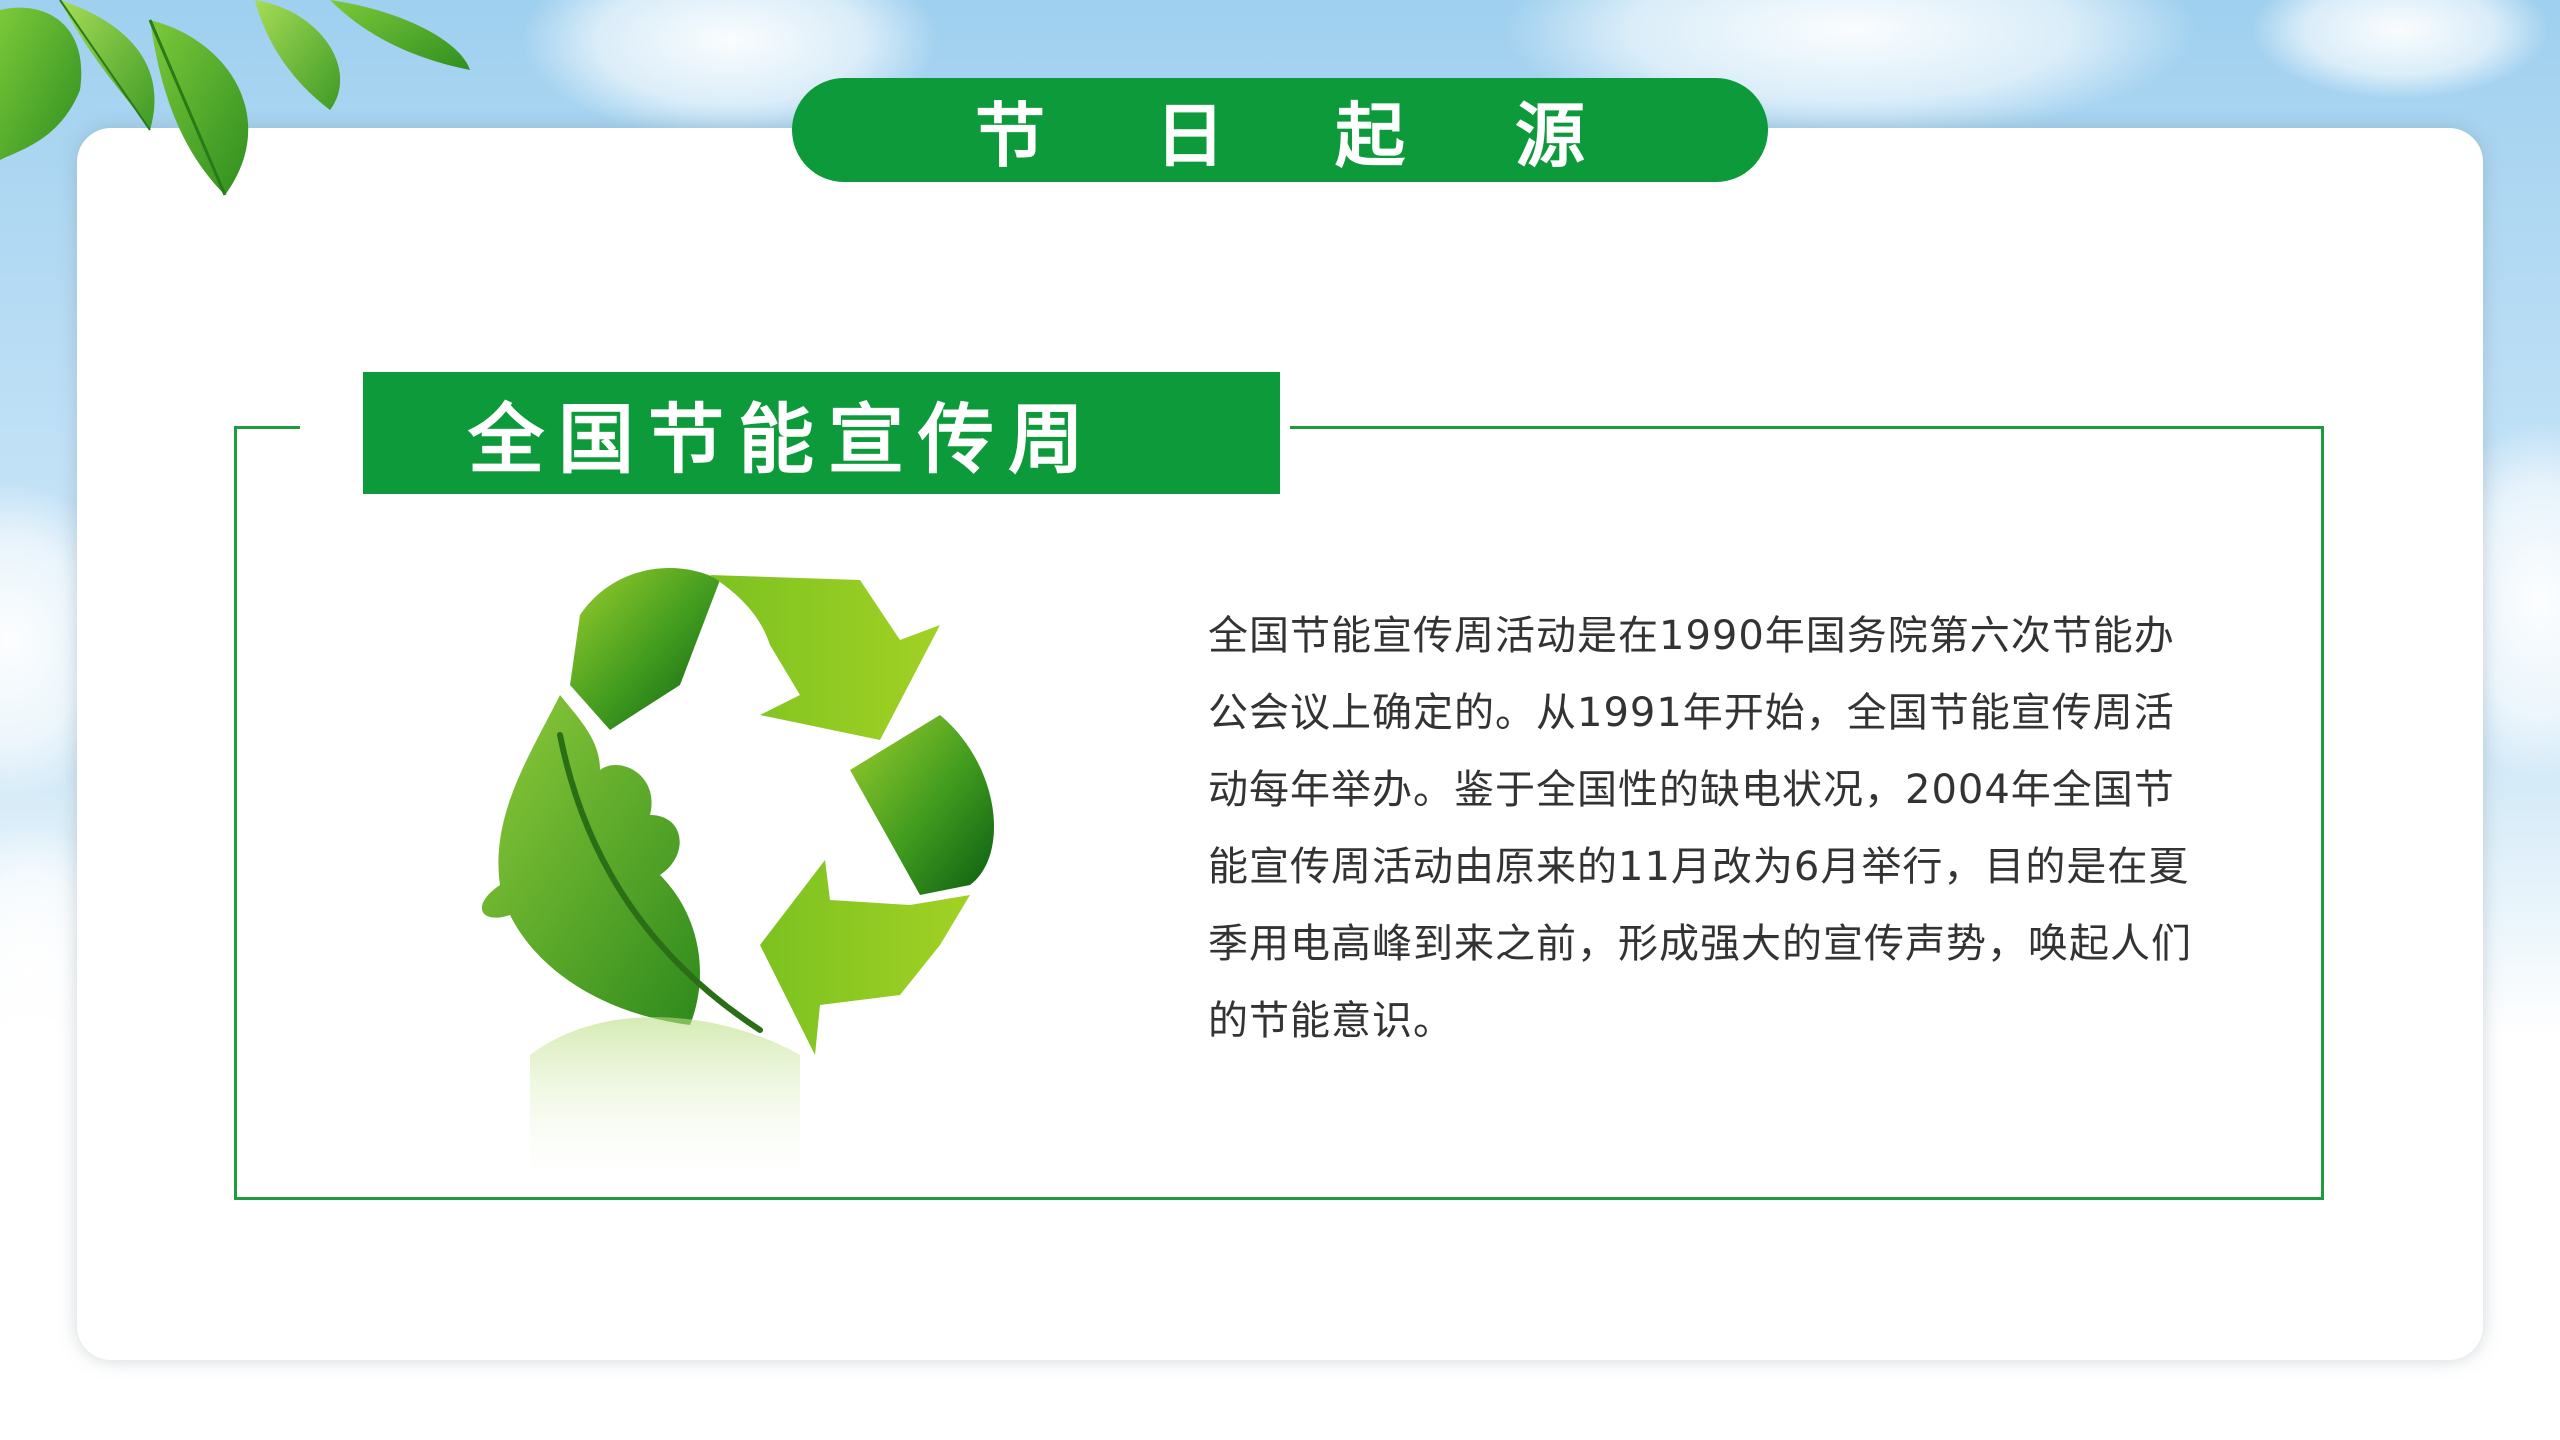 This screenshot has width=2560, height=1440. What do you see at coordinates (235, 98) in the screenshot?
I see `green-leaves-icon` at bounding box center [235, 98].